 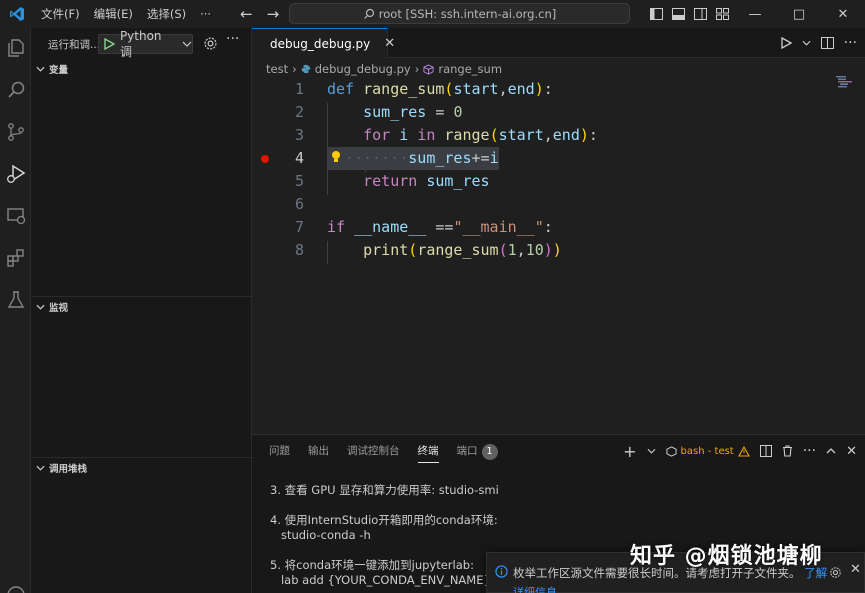 What do you see at coordinates (413, 112) in the screenshot?
I see `line-content: sum_res = 0` at bounding box center [413, 112].